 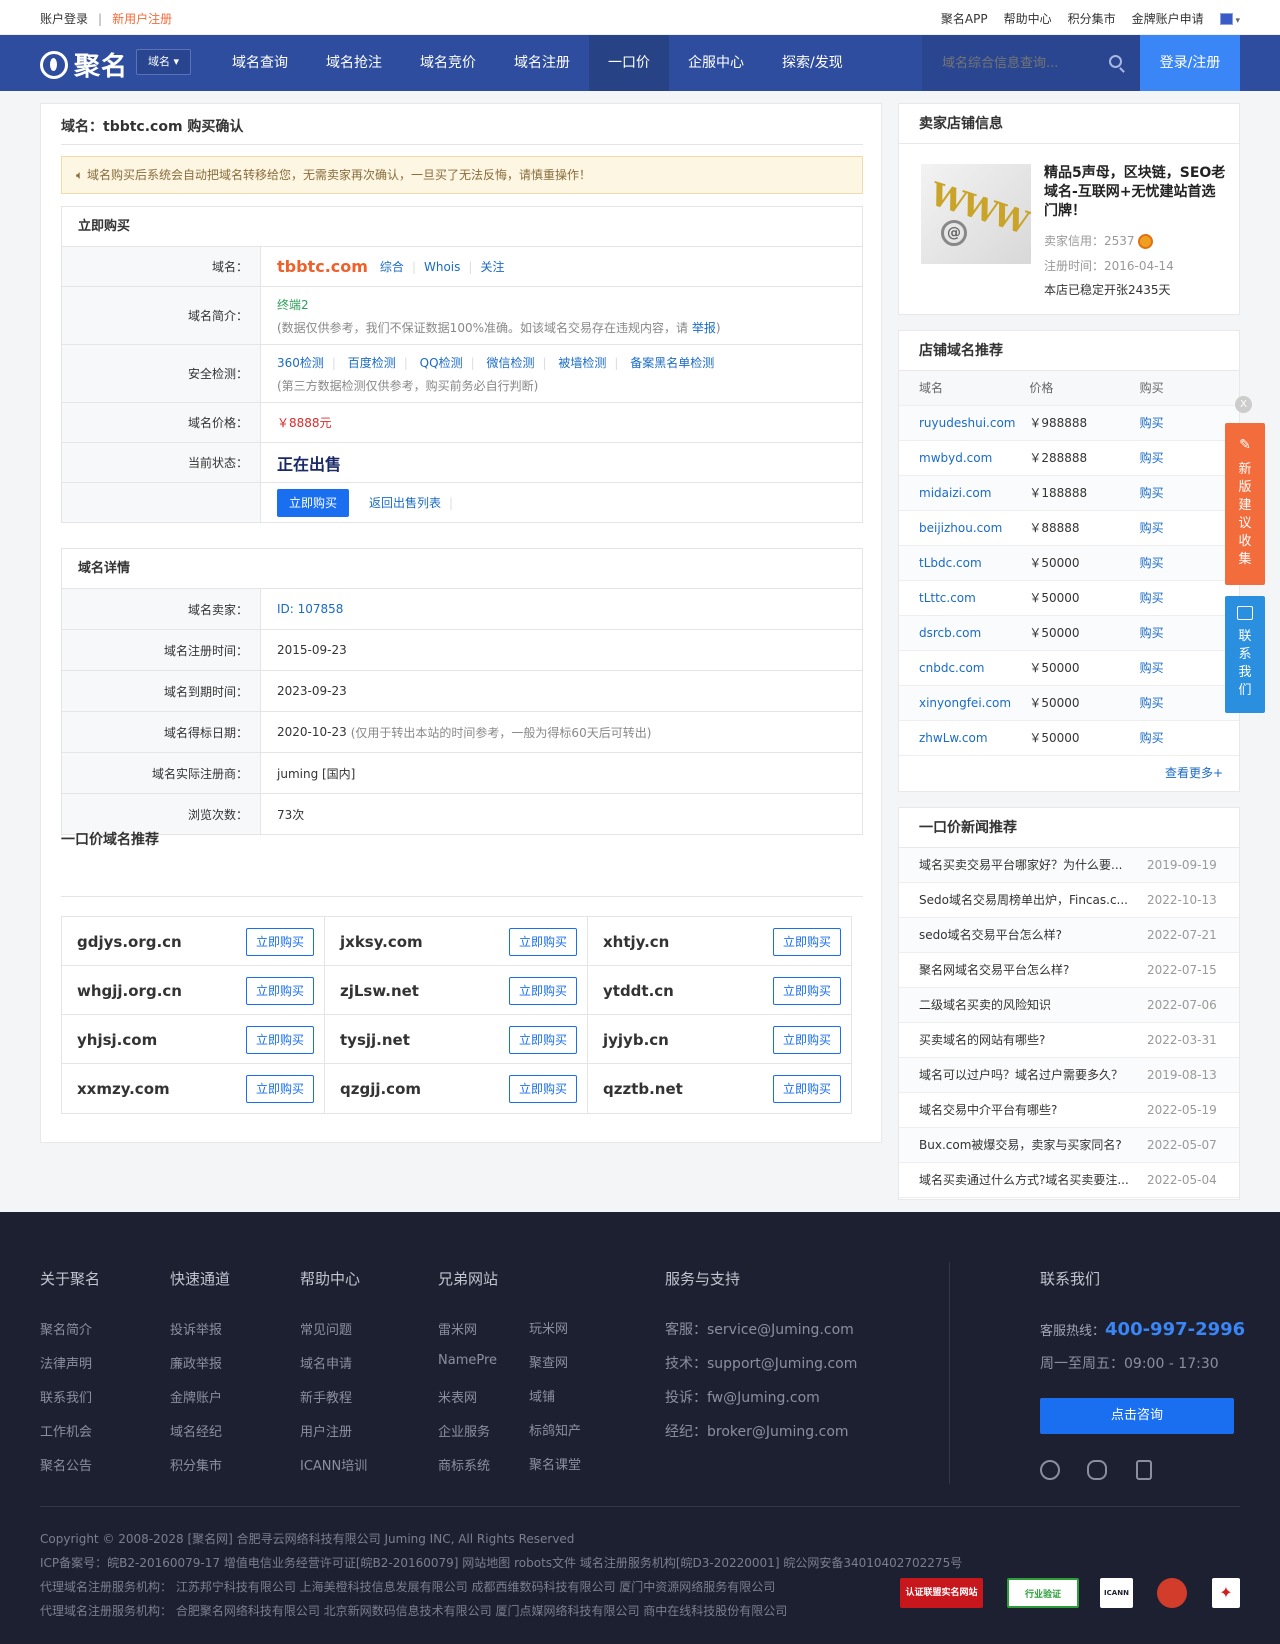 I want to click on search-input, so click(x=1022, y=63).